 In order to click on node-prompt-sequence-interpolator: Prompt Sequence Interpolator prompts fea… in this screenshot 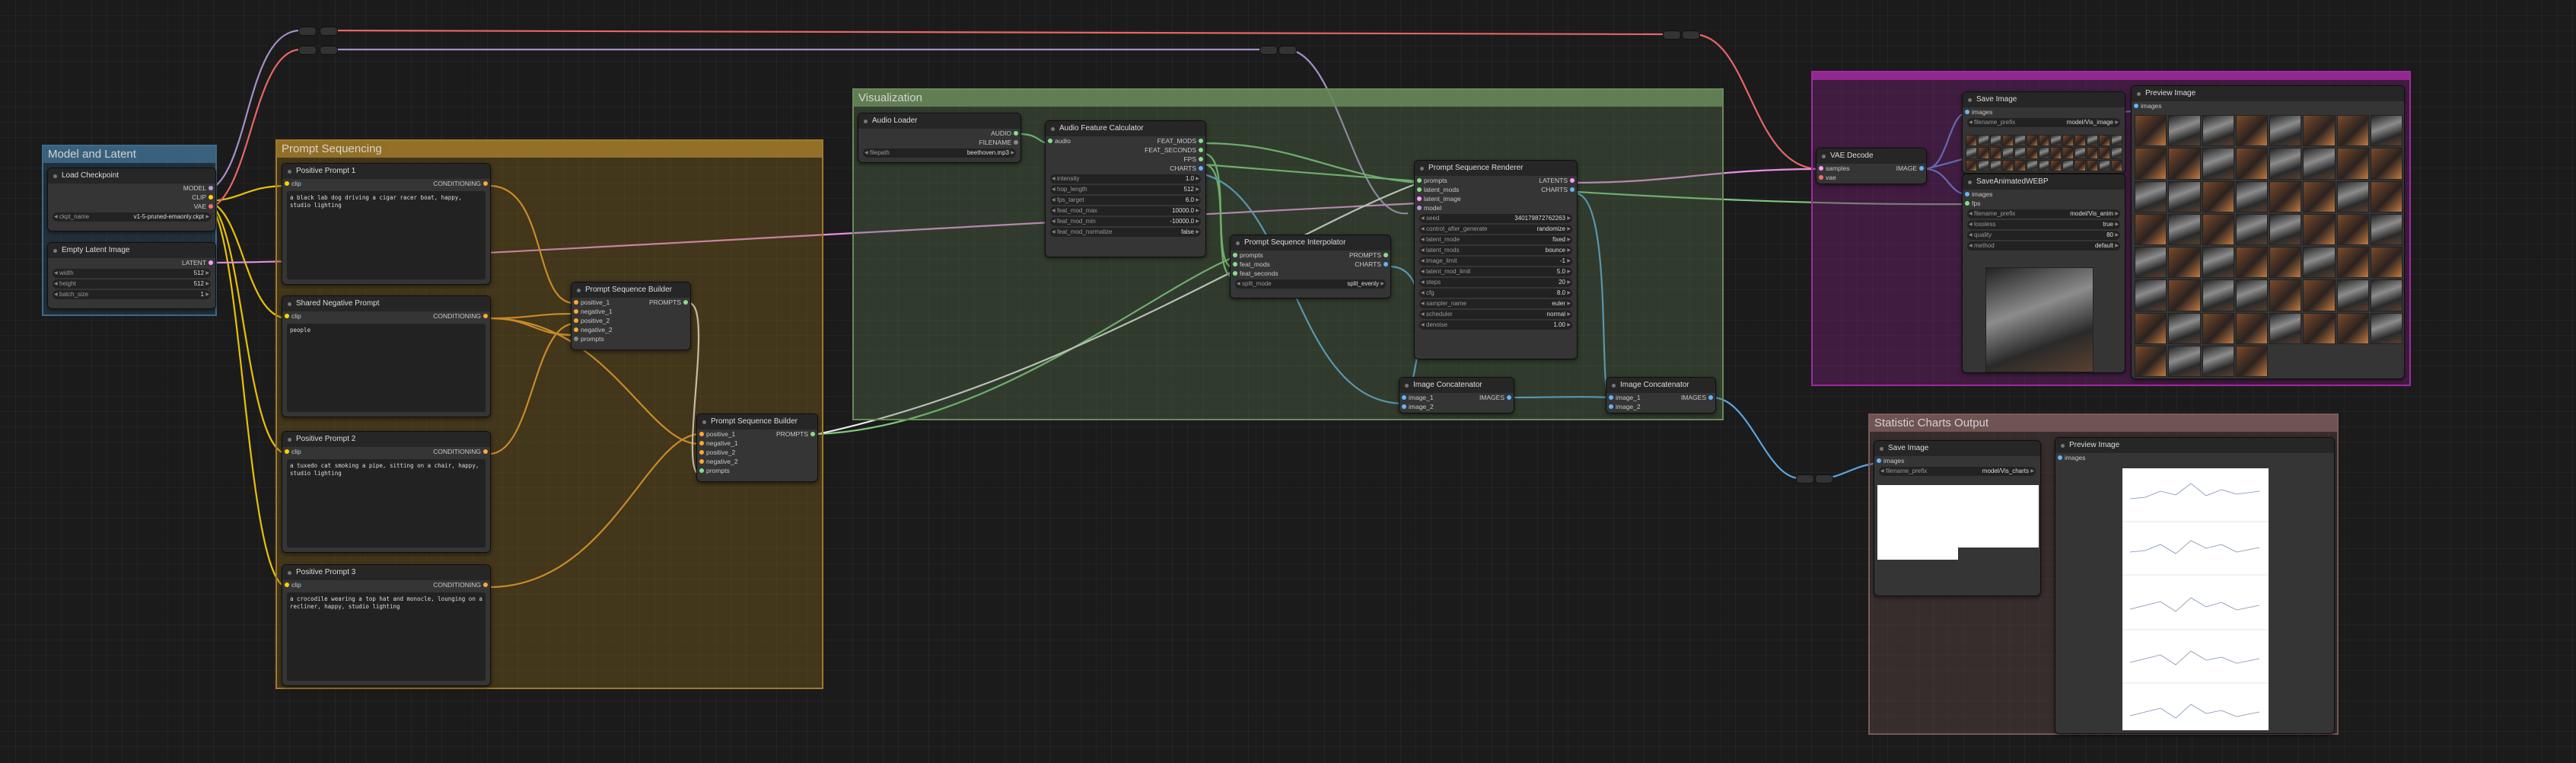, I will do `click(1310, 266)`.